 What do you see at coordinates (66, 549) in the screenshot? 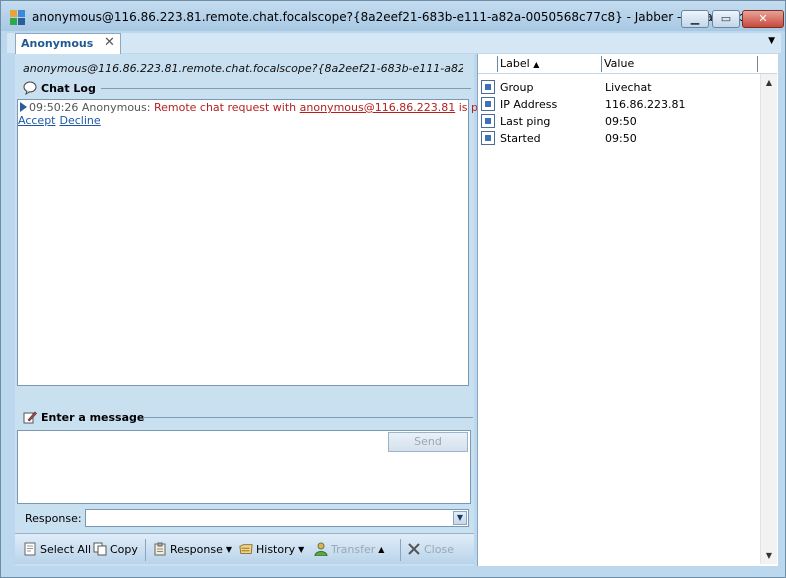
I see `select-all-label: Select All` at bounding box center [66, 549].